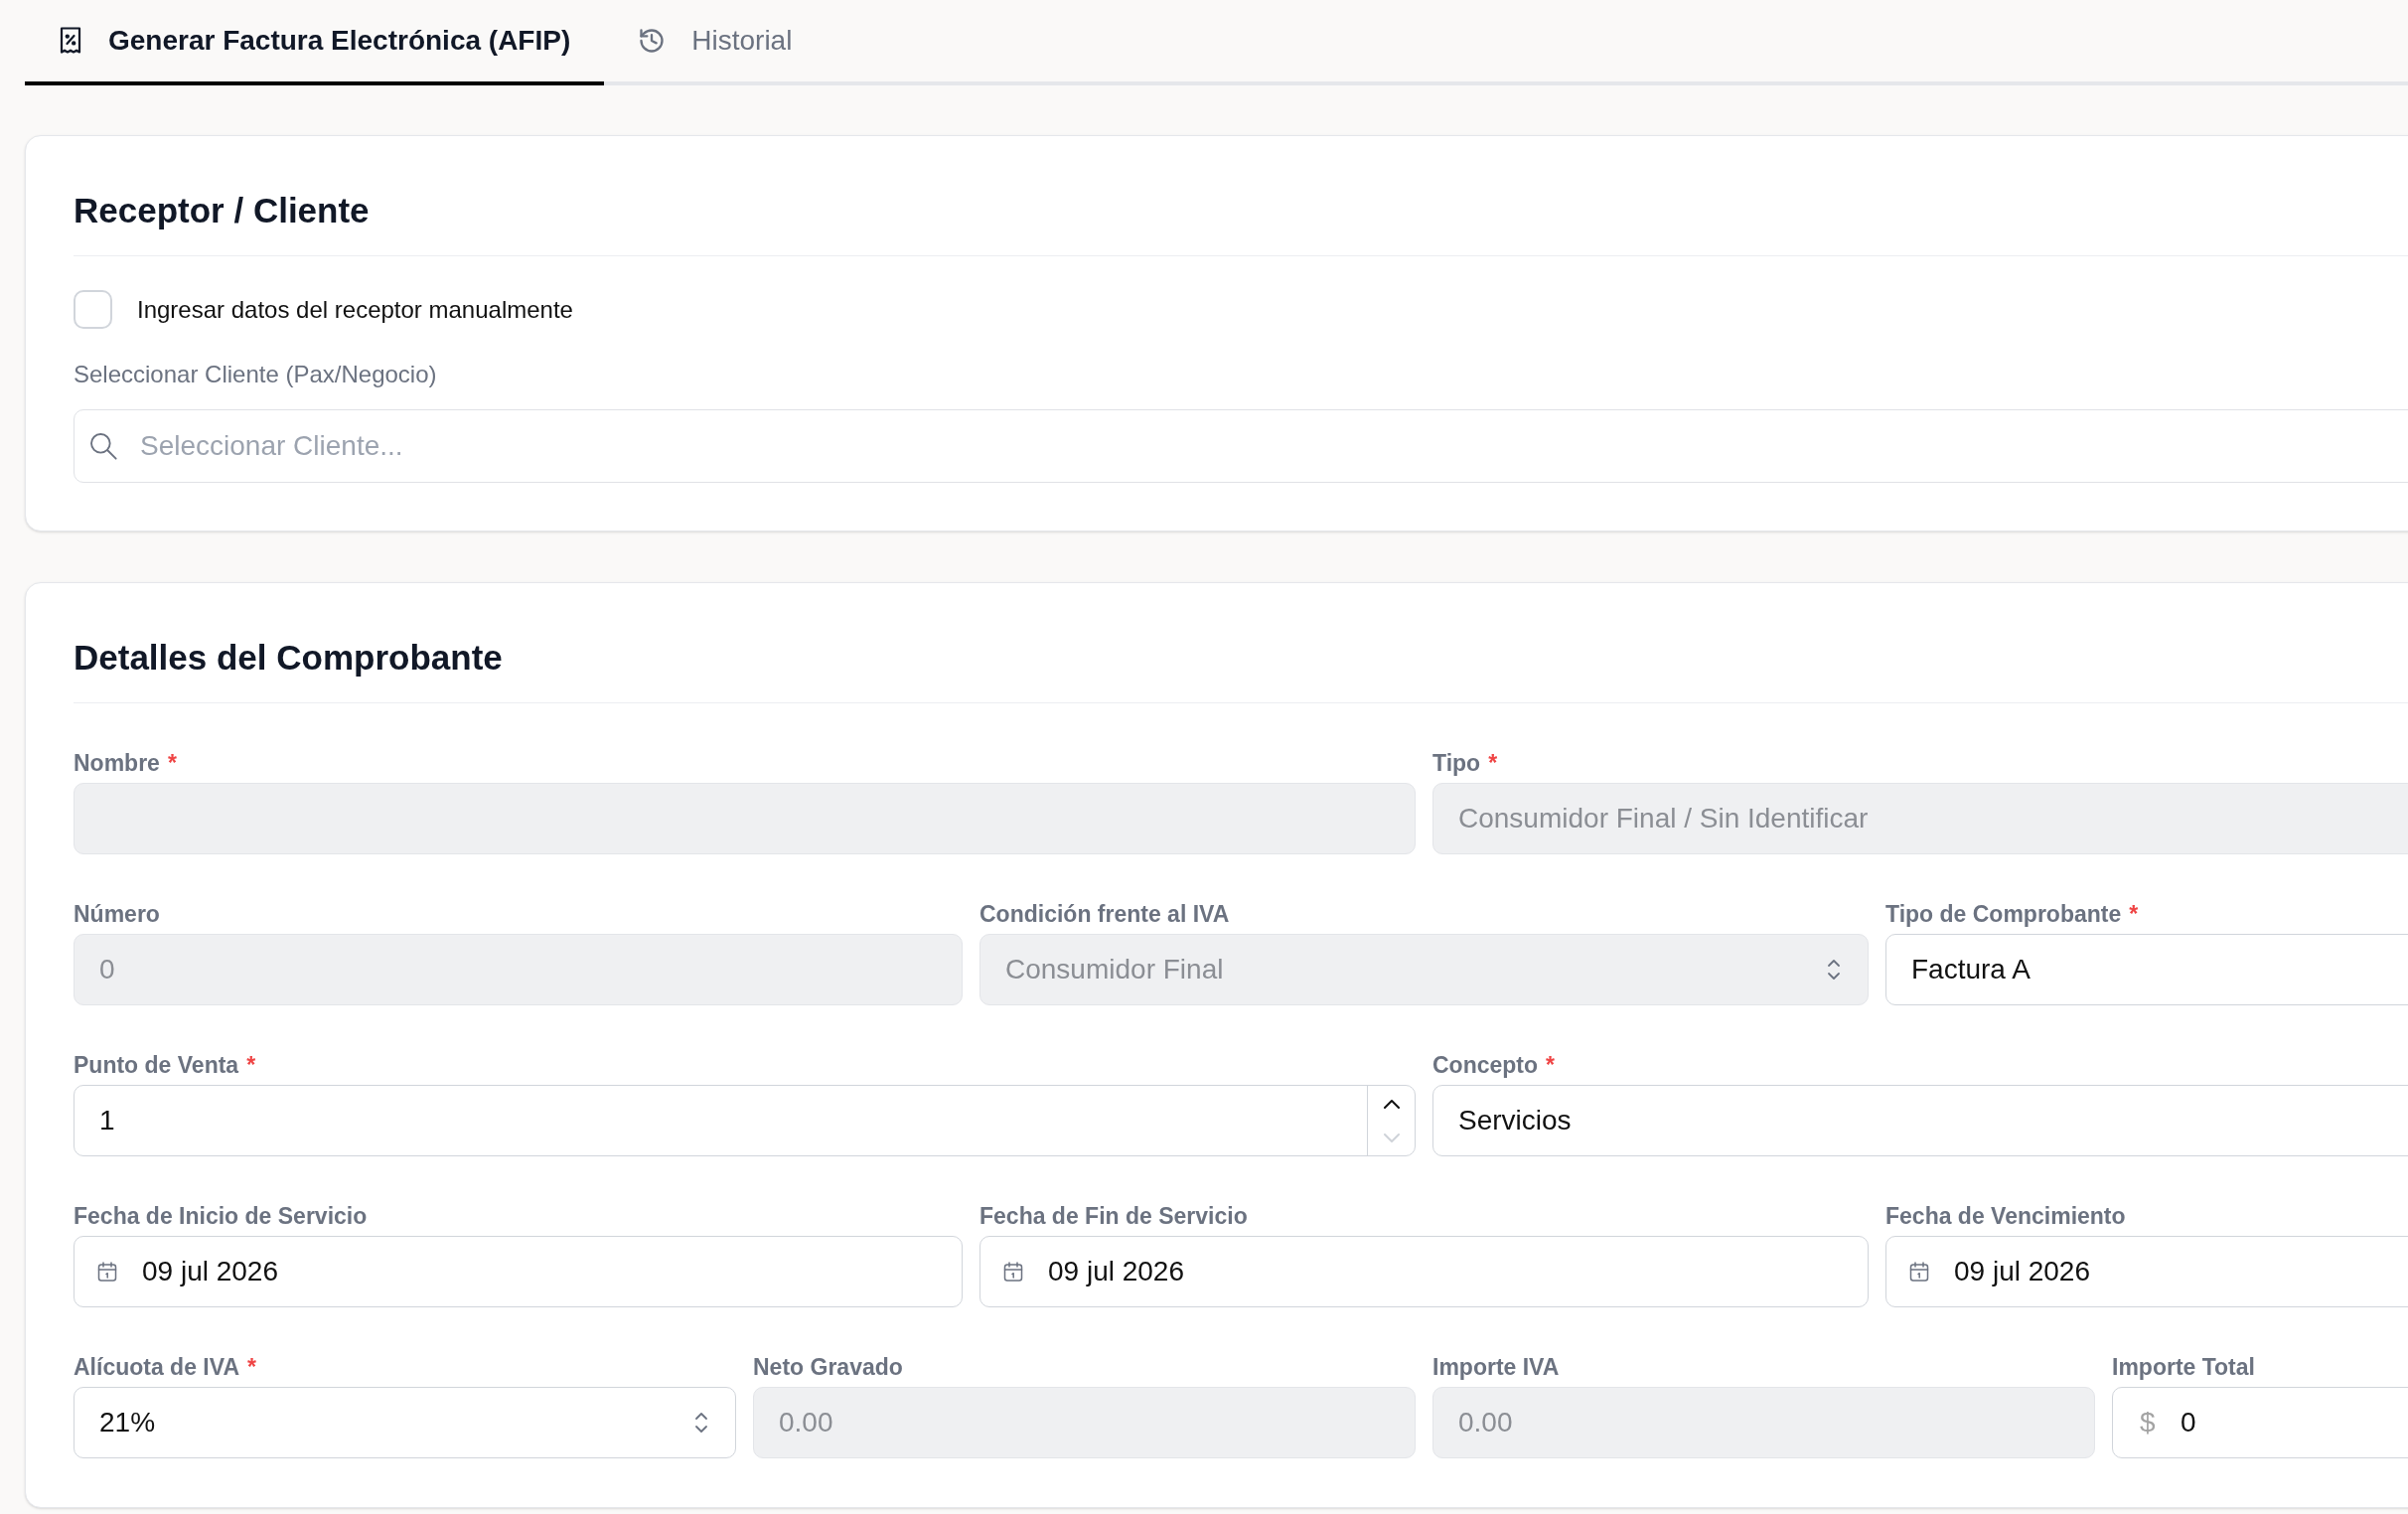 The height and width of the screenshot is (1514, 2408). I want to click on field-label: Punto de Venta, so click(157, 1065).